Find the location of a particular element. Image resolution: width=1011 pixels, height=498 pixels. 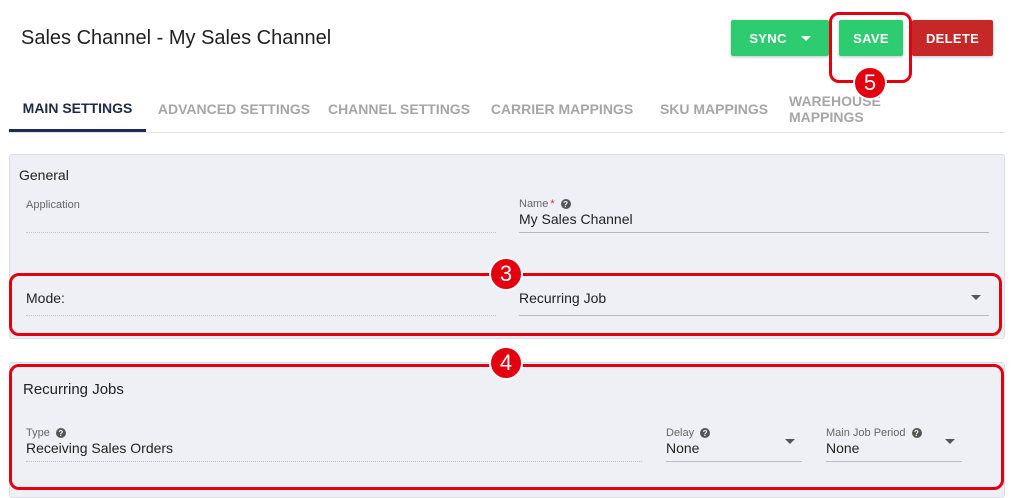

sync-button-label: SYNC is located at coordinates (768, 38).